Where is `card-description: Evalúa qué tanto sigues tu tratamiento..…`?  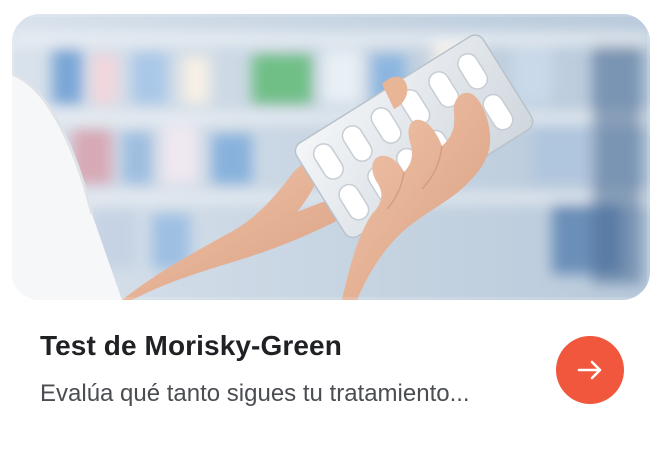 card-description: Evalúa qué tanto sigues tu tratamiento..… is located at coordinates (255, 393).